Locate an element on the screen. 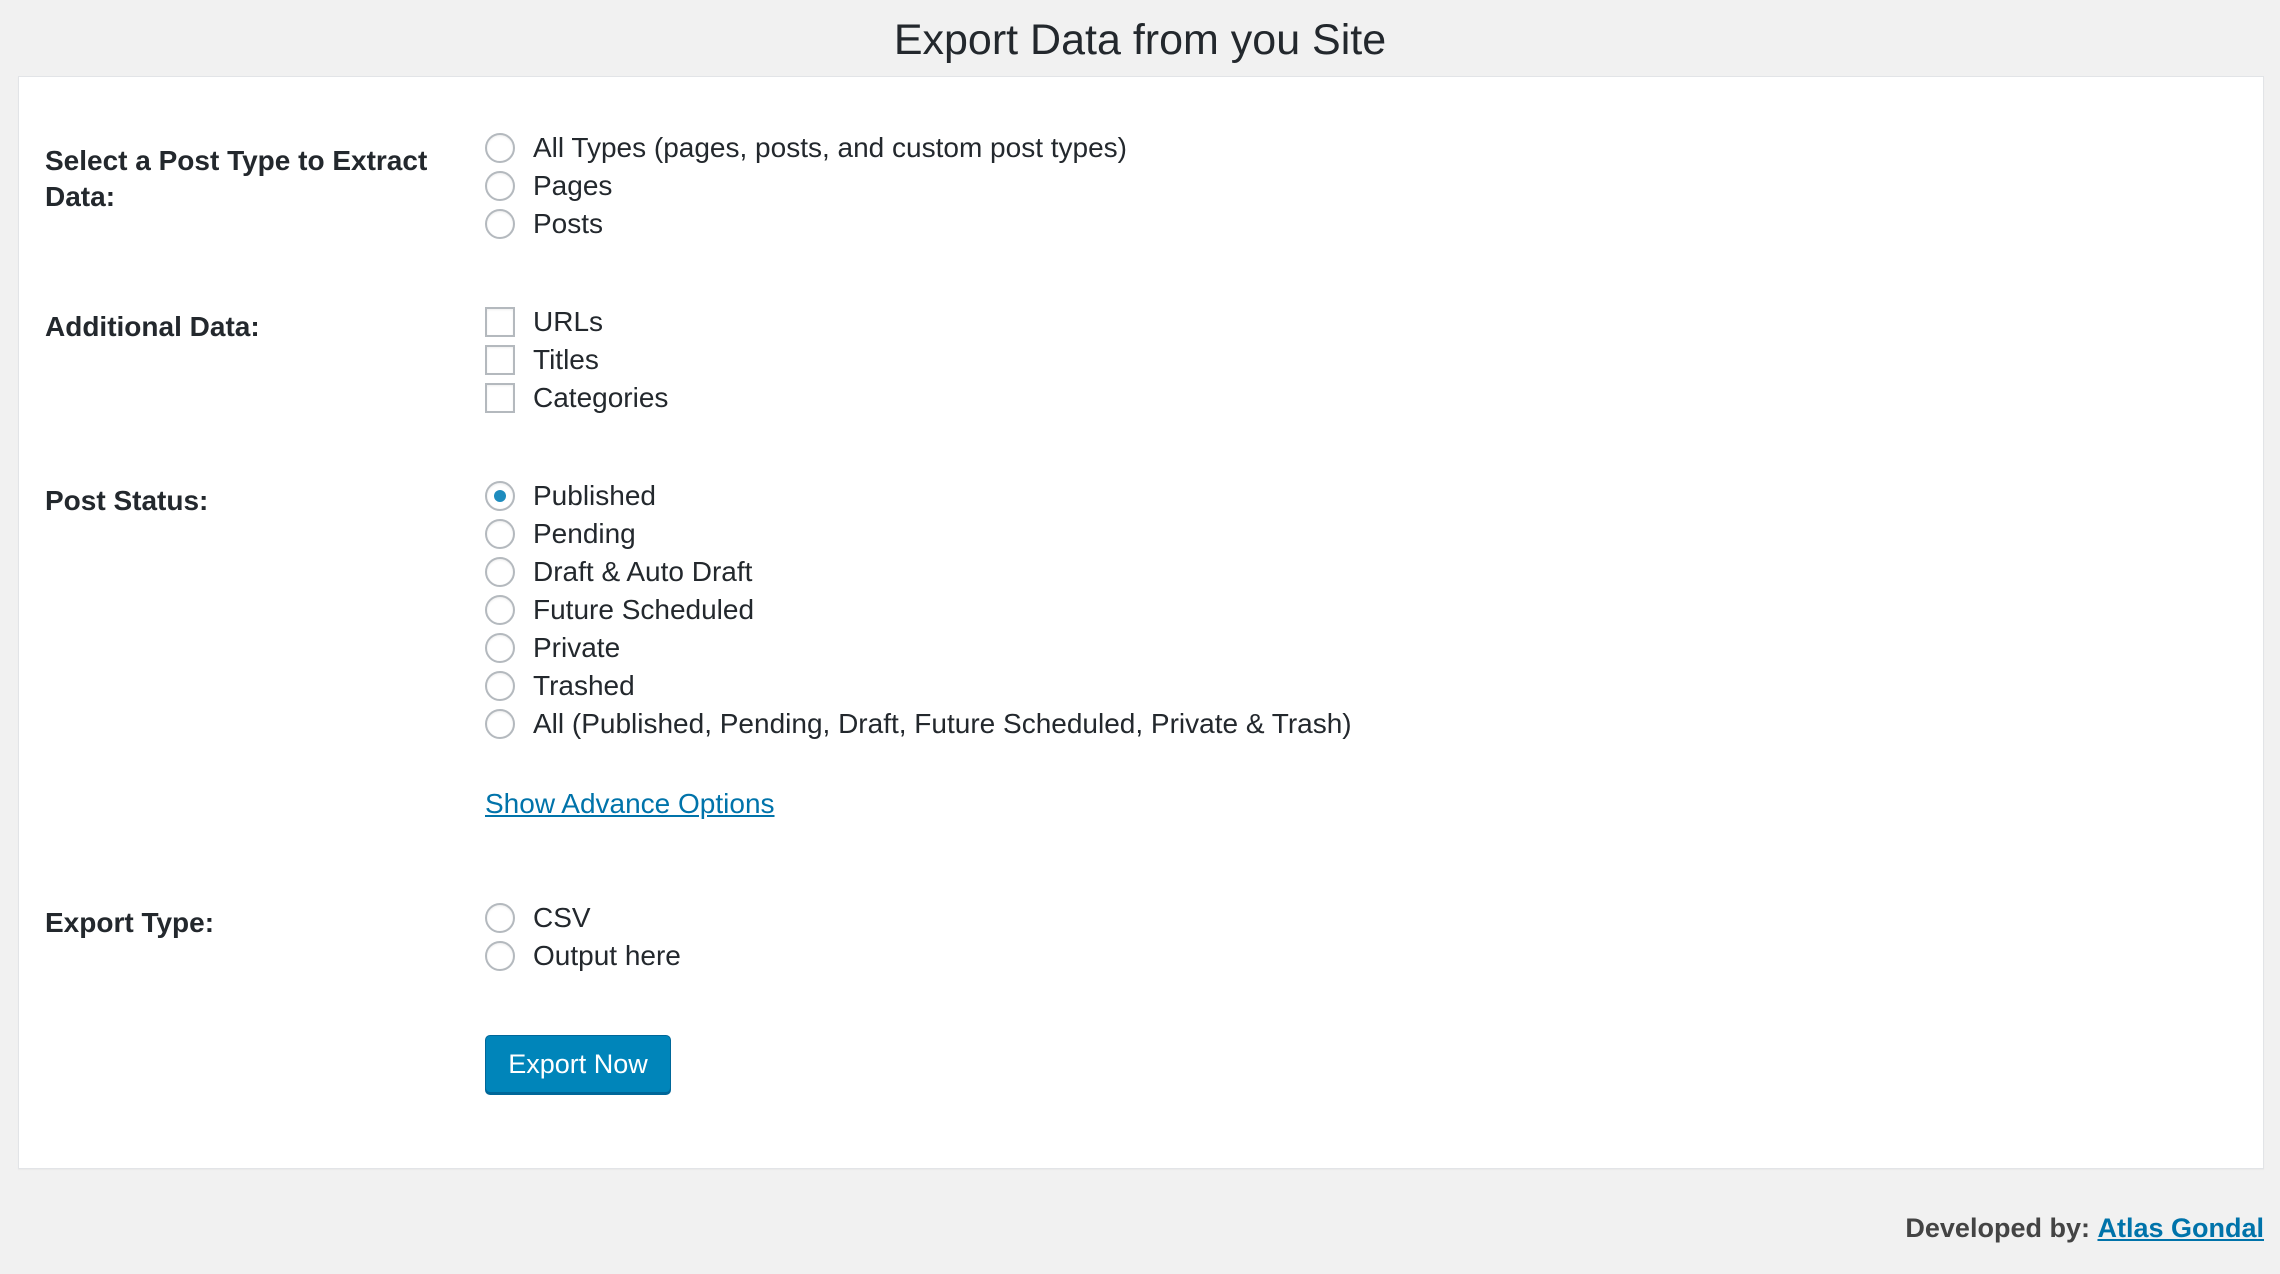  option-label: Trashed is located at coordinates (584, 685).